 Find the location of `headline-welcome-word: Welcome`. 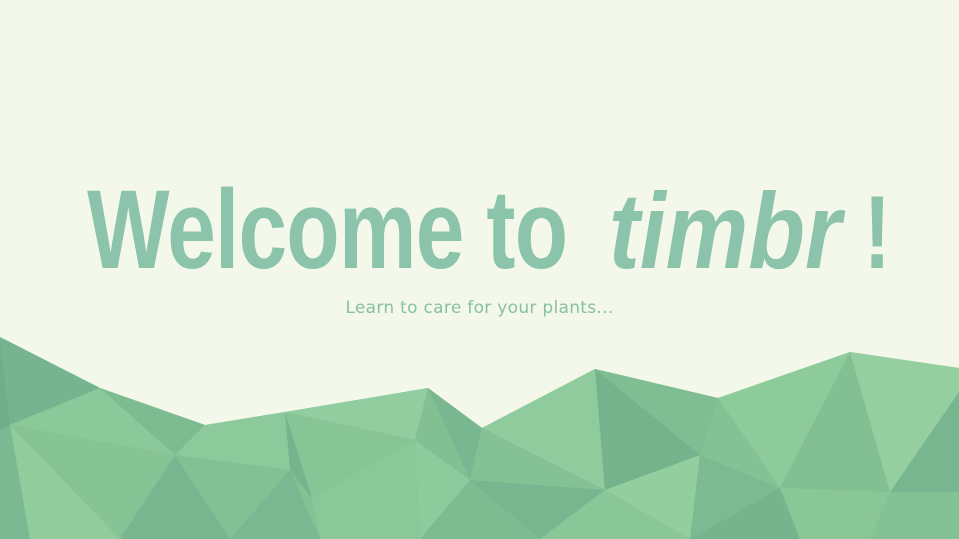

headline-welcome-word: Welcome is located at coordinates (275, 229).